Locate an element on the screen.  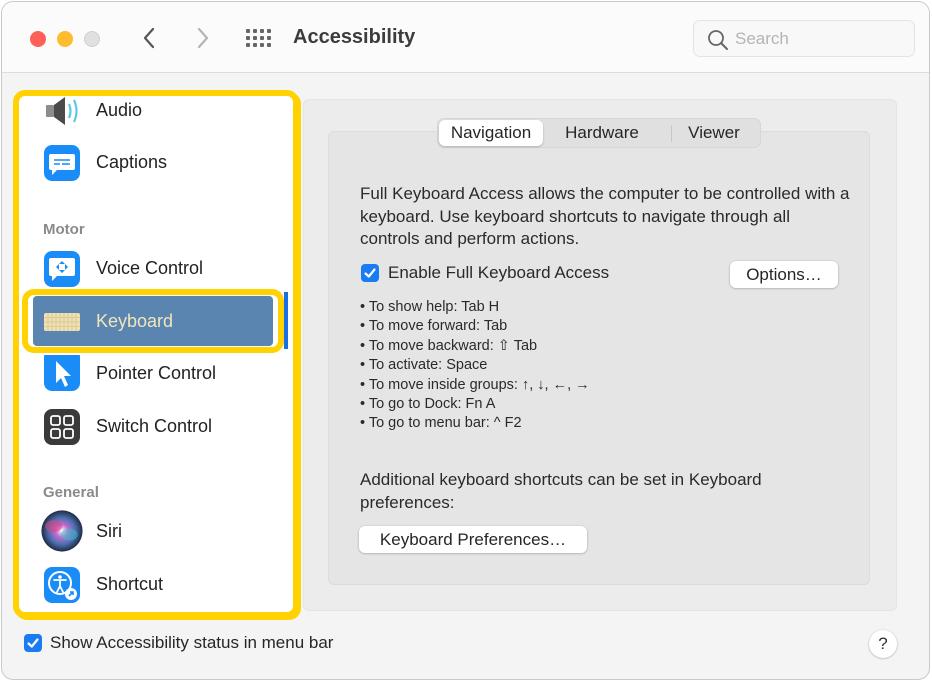
section-header-general: General is located at coordinates (71, 492).